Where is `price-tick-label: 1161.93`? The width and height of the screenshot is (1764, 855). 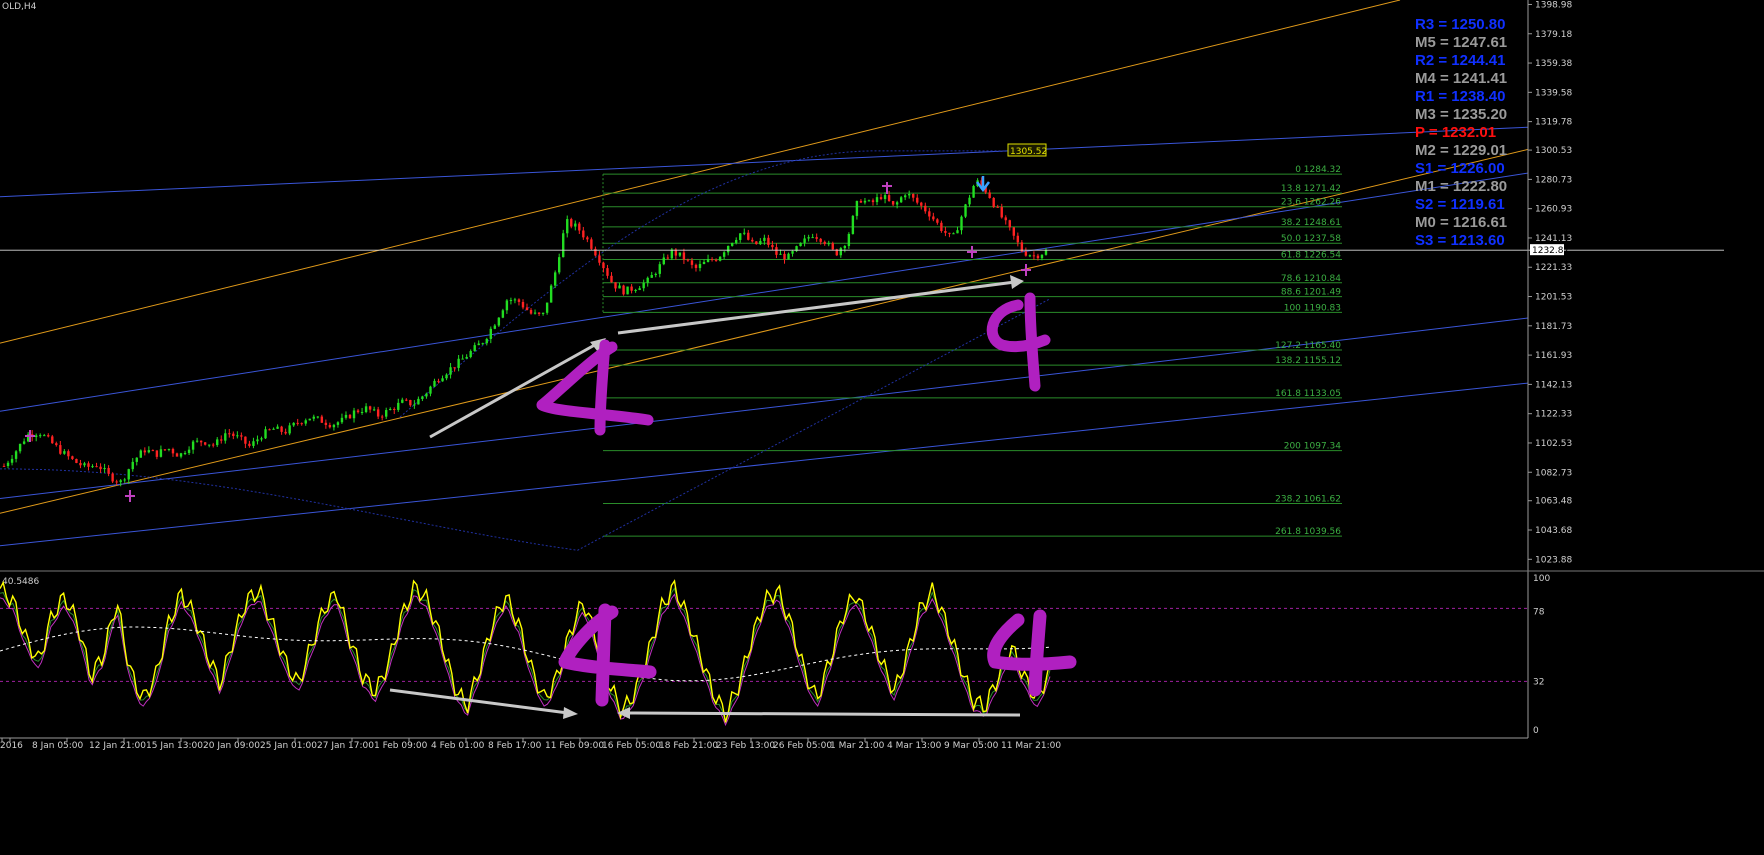 price-tick-label: 1161.93 is located at coordinates (1553, 356).